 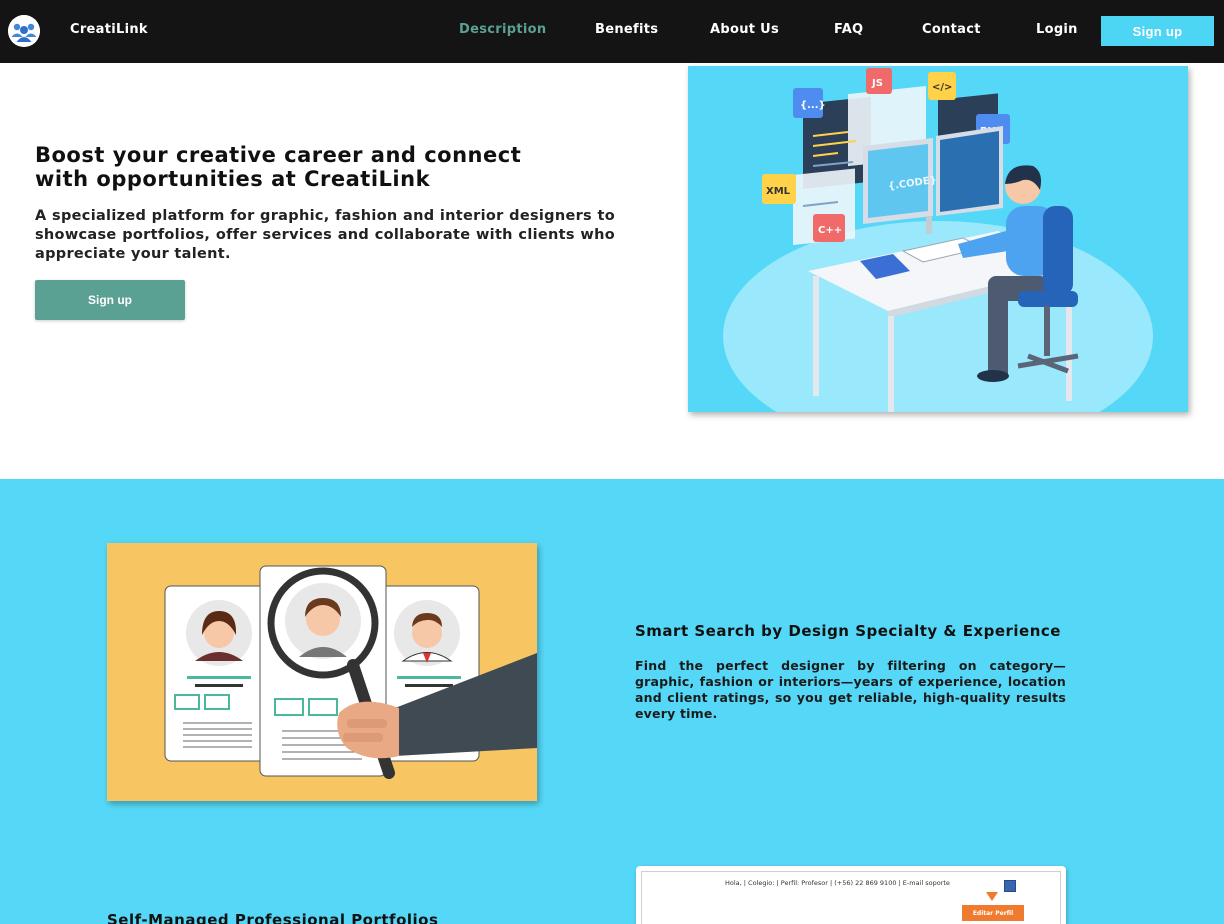 What do you see at coordinates (848, 29) in the screenshot?
I see `nav-link-faq: FAQ` at bounding box center [848, 29].